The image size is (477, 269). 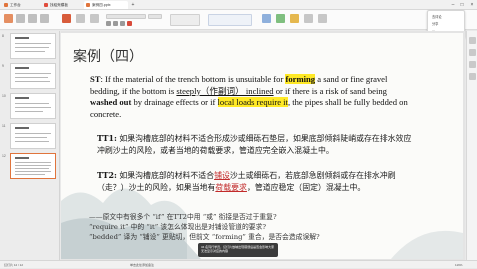 I want to click on thumb-number: 12, so click(x=4, y=156).